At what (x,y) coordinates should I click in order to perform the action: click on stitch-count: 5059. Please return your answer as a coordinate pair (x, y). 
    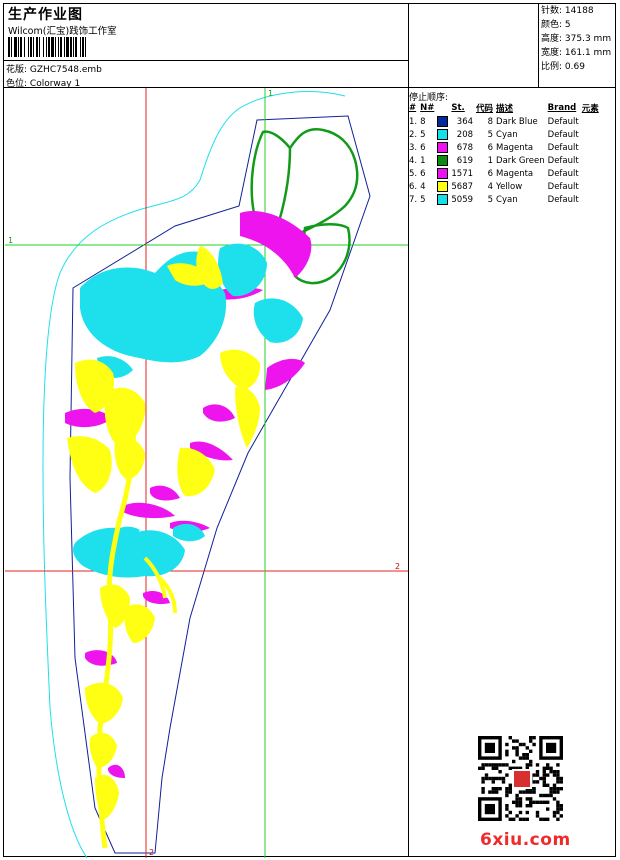
    Looking at the image, I should click on (462, 199).